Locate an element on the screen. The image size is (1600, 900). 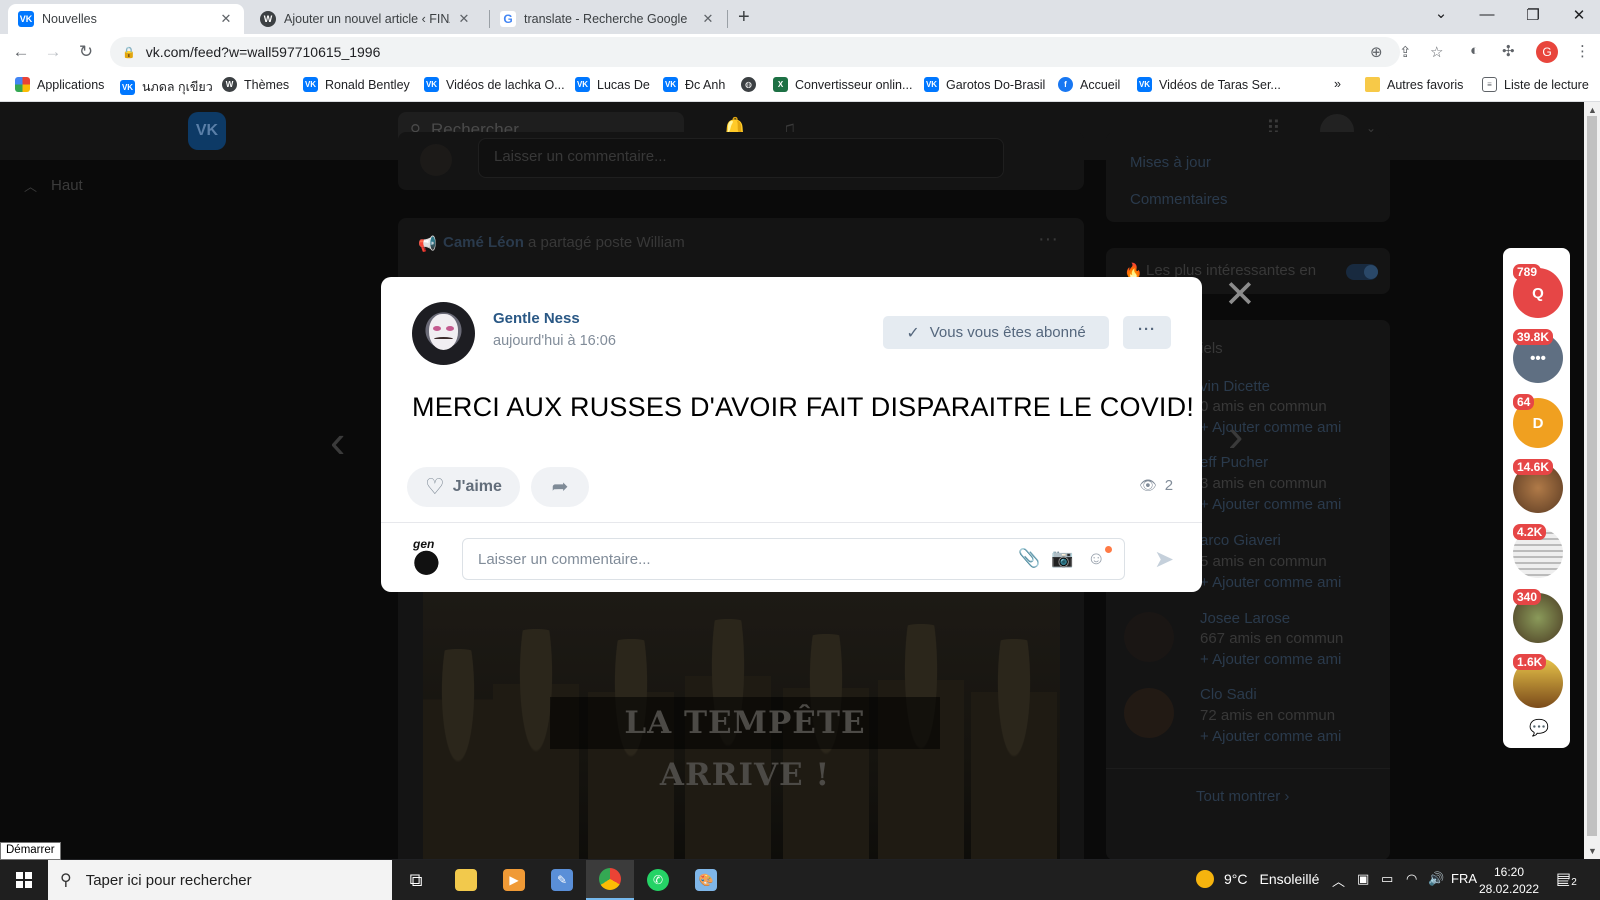
post-photo: LA TEMPÊTE ARRIVE ! is located at coordinates (741, 725).